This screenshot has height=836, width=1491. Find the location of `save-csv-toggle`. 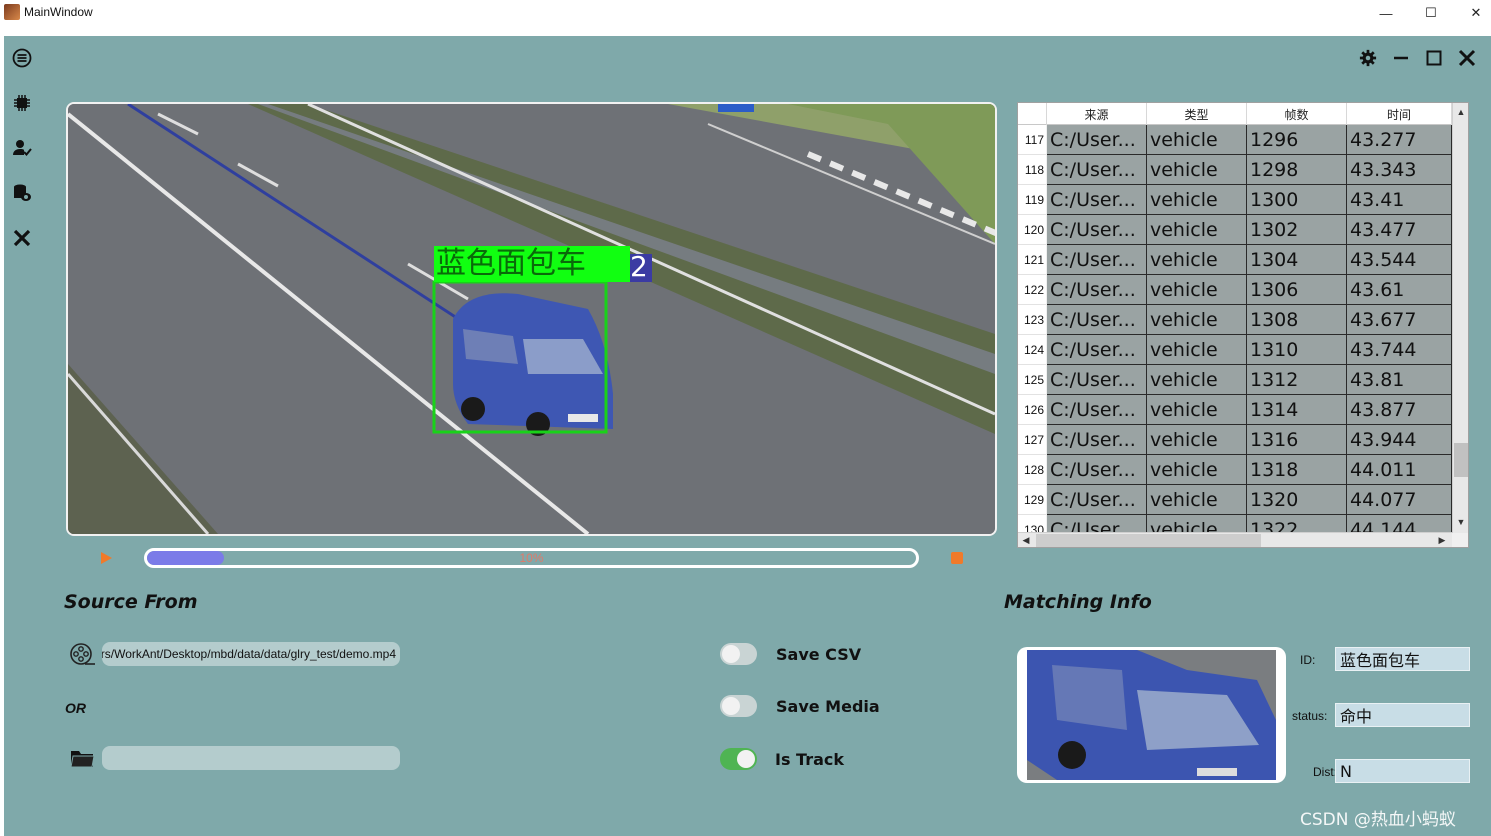

save-csv-toggle is located at coordinates (738, 654).